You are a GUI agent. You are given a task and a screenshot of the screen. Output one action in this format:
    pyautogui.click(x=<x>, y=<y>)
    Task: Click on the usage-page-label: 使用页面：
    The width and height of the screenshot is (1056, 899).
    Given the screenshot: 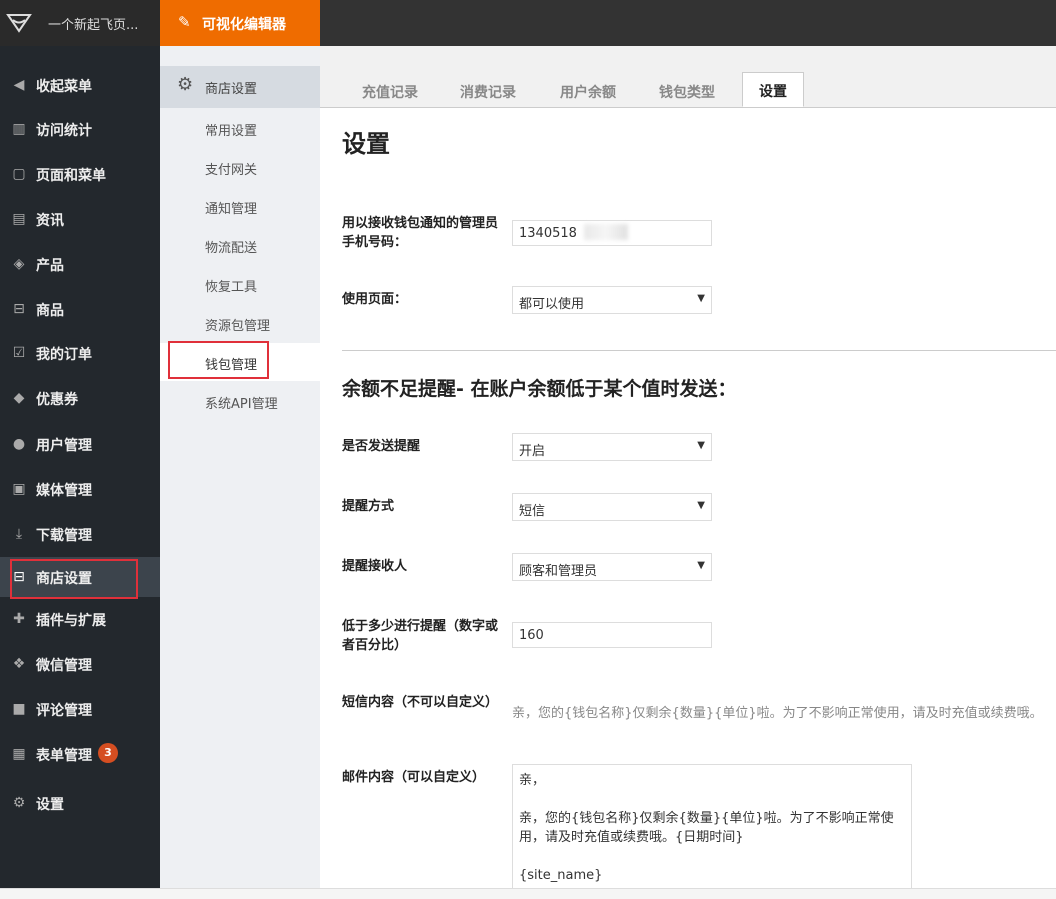 What is the action you would take?
    pyautogui.click(x=375, y=299)
    